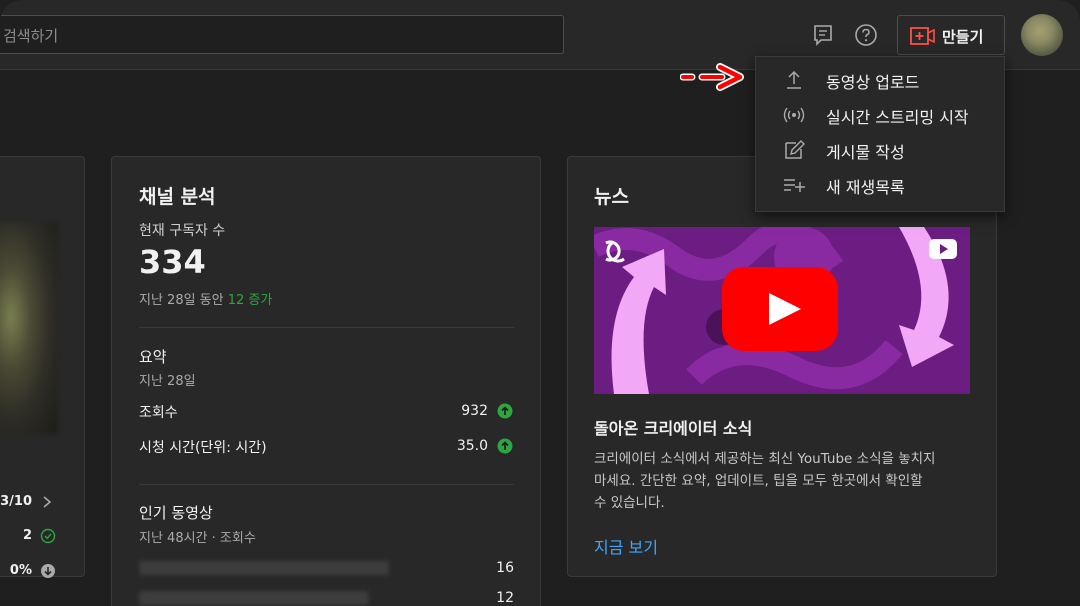  Describe the element at coordinates (172, 262) in the screenshot. I see `subscribers-count: 334` at that location.